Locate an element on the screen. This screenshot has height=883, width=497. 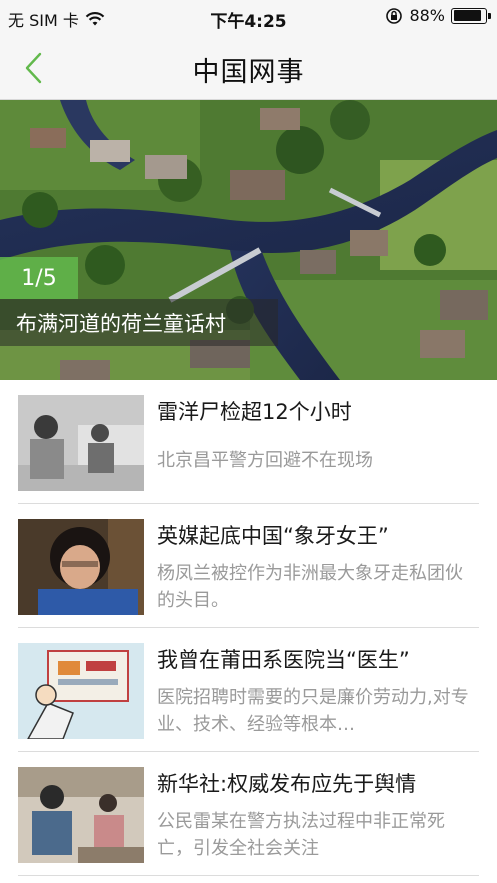
news-item: 英媒起底中国“象牙女王” 杨凤兰被控作为非洲最大象牙走私团伙的头目。 is located at coordinates (248, 566).